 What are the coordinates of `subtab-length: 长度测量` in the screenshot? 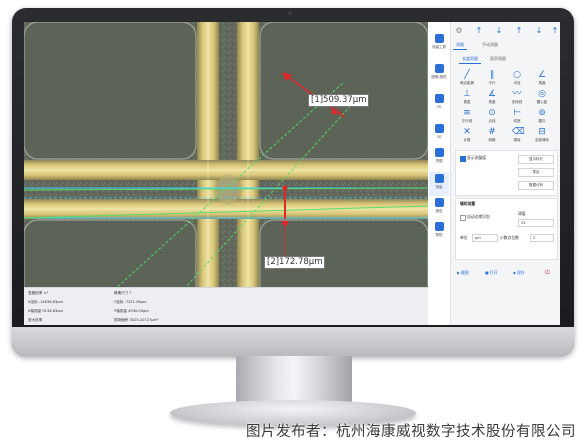 It's located at (470, 59).